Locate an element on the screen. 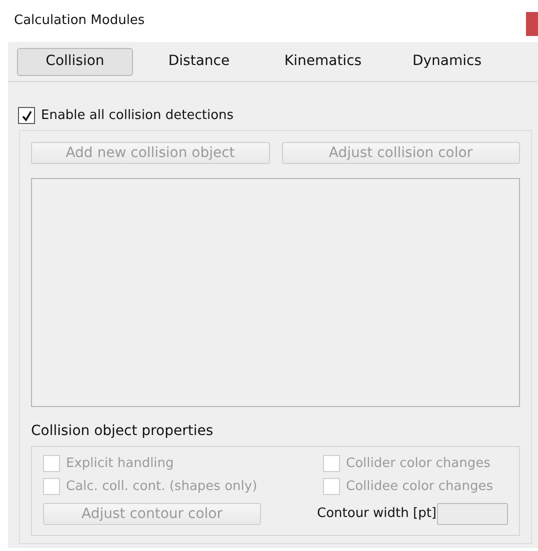  section-title: Collision object properties is located at coordinates (122, 431).